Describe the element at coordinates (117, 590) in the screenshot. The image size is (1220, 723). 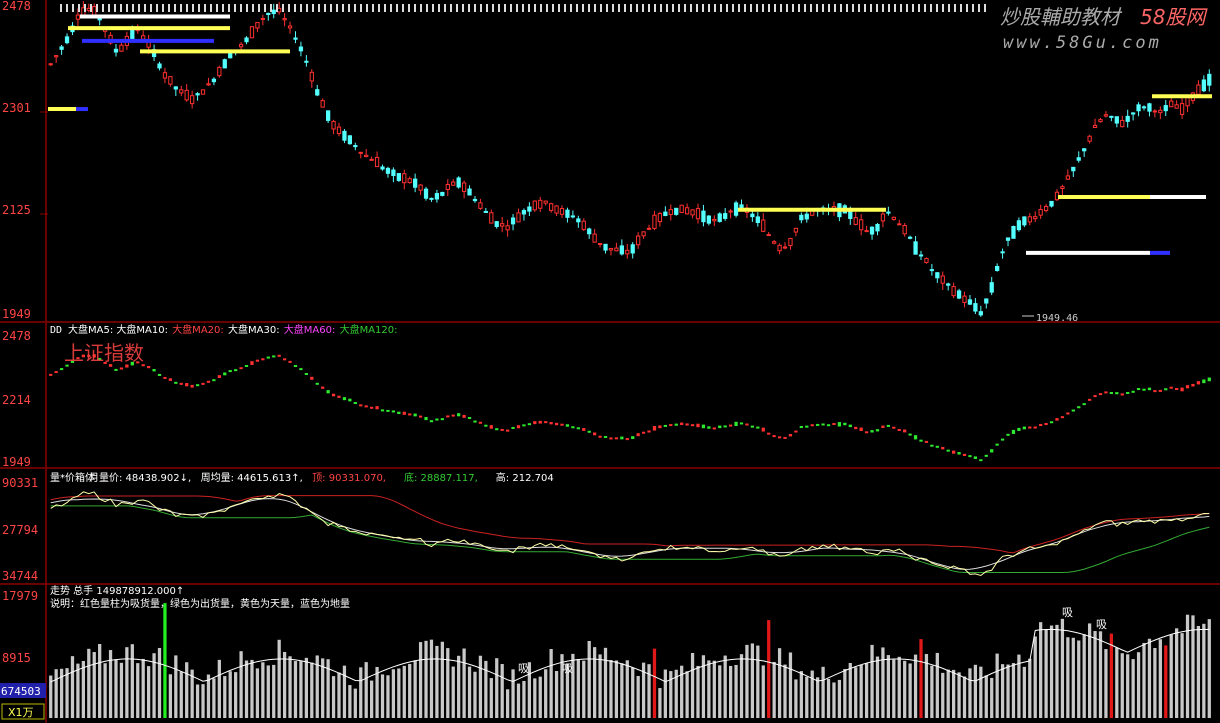
I see `volume-legend-total: 走势 总手 149878912.000↑` at that location.